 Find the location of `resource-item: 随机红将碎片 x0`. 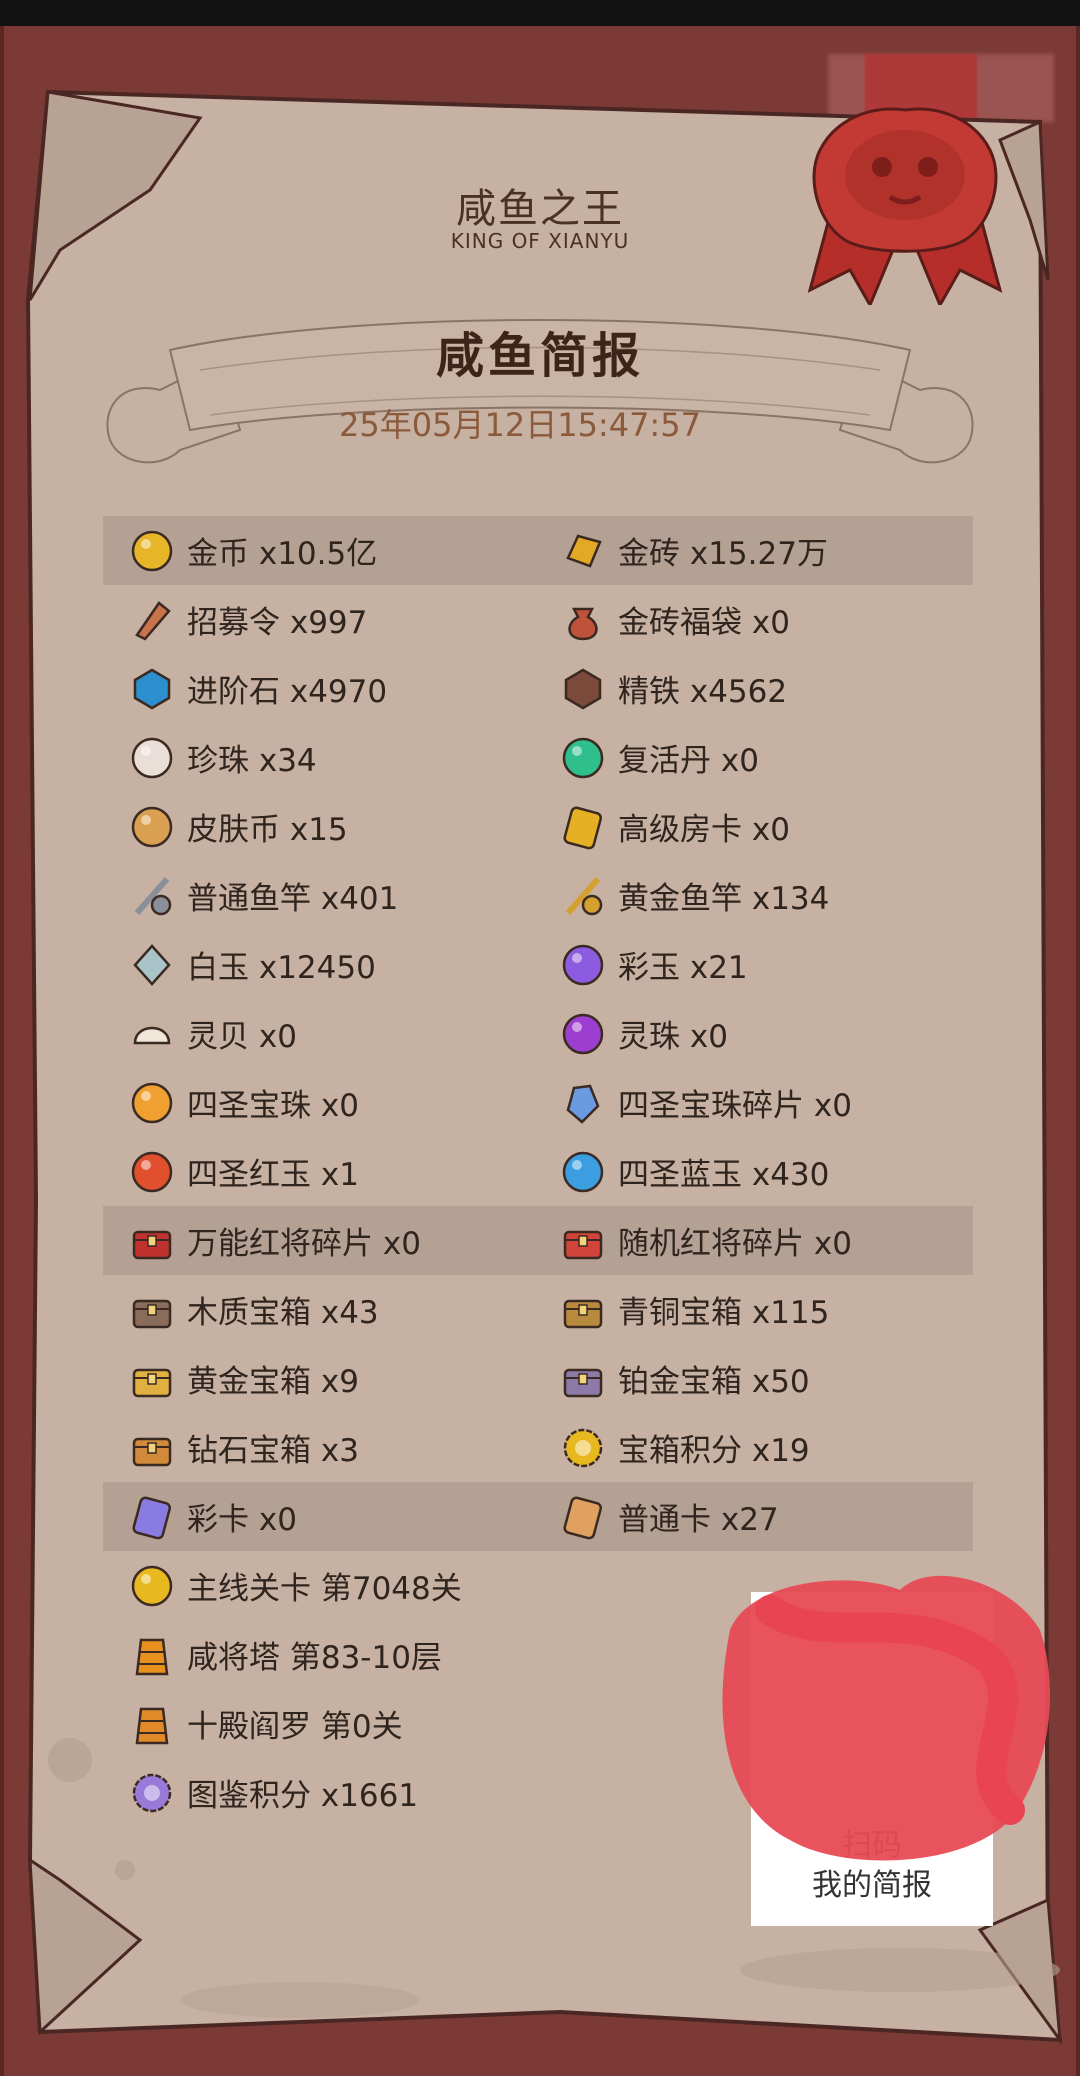

resource-item: 随机红将碎片 x0 is located at coordinates (755, 1240).